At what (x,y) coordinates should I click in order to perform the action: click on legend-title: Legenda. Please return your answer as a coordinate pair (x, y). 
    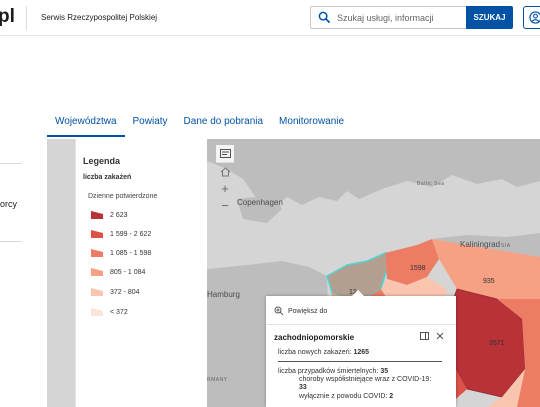
    Looking at the image, I should click on (102, 161).